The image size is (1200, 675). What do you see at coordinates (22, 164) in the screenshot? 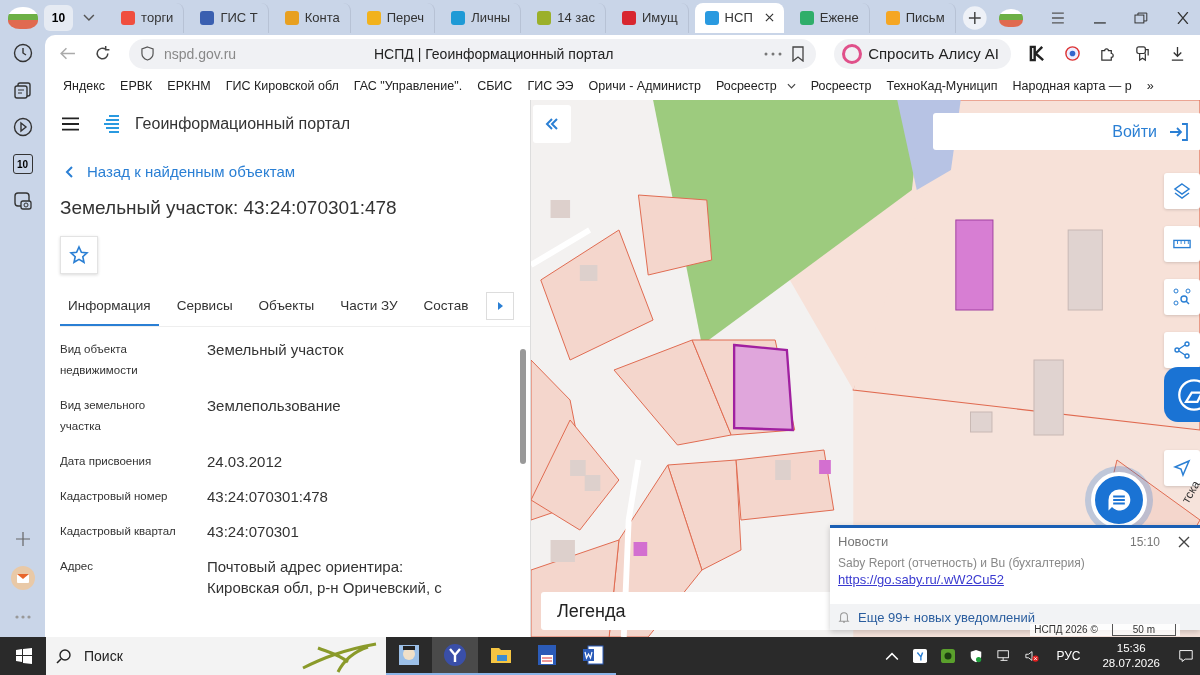
I see `tab-counter: 10` at bounding box center [22, 164].